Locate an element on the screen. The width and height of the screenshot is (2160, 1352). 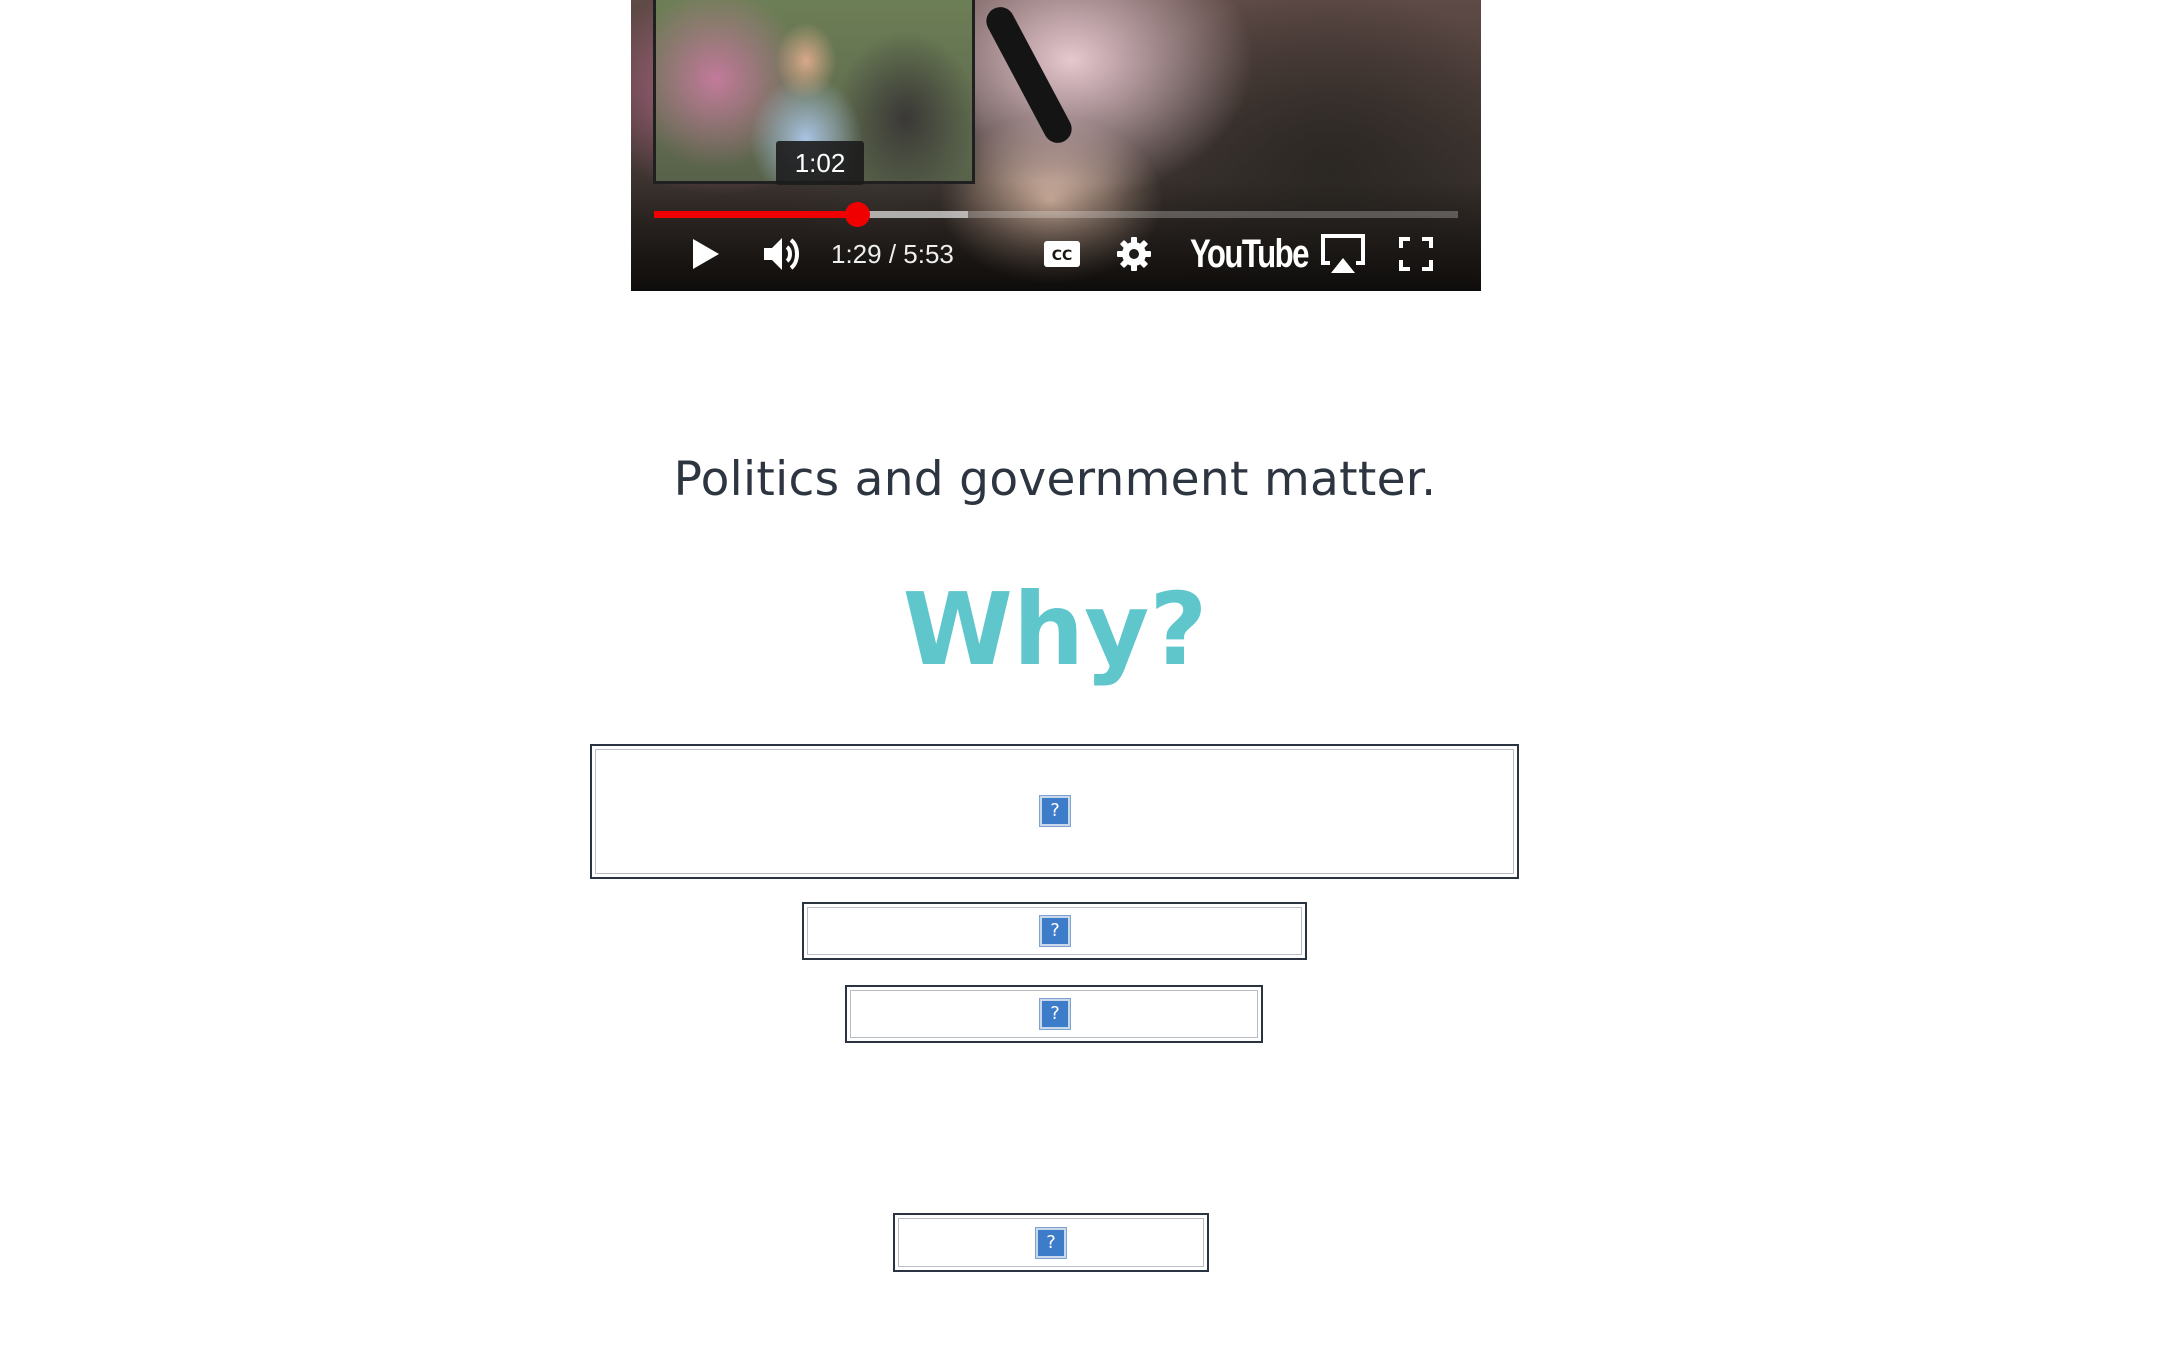
captions-button: CC is located at coordinates (1062, 254).